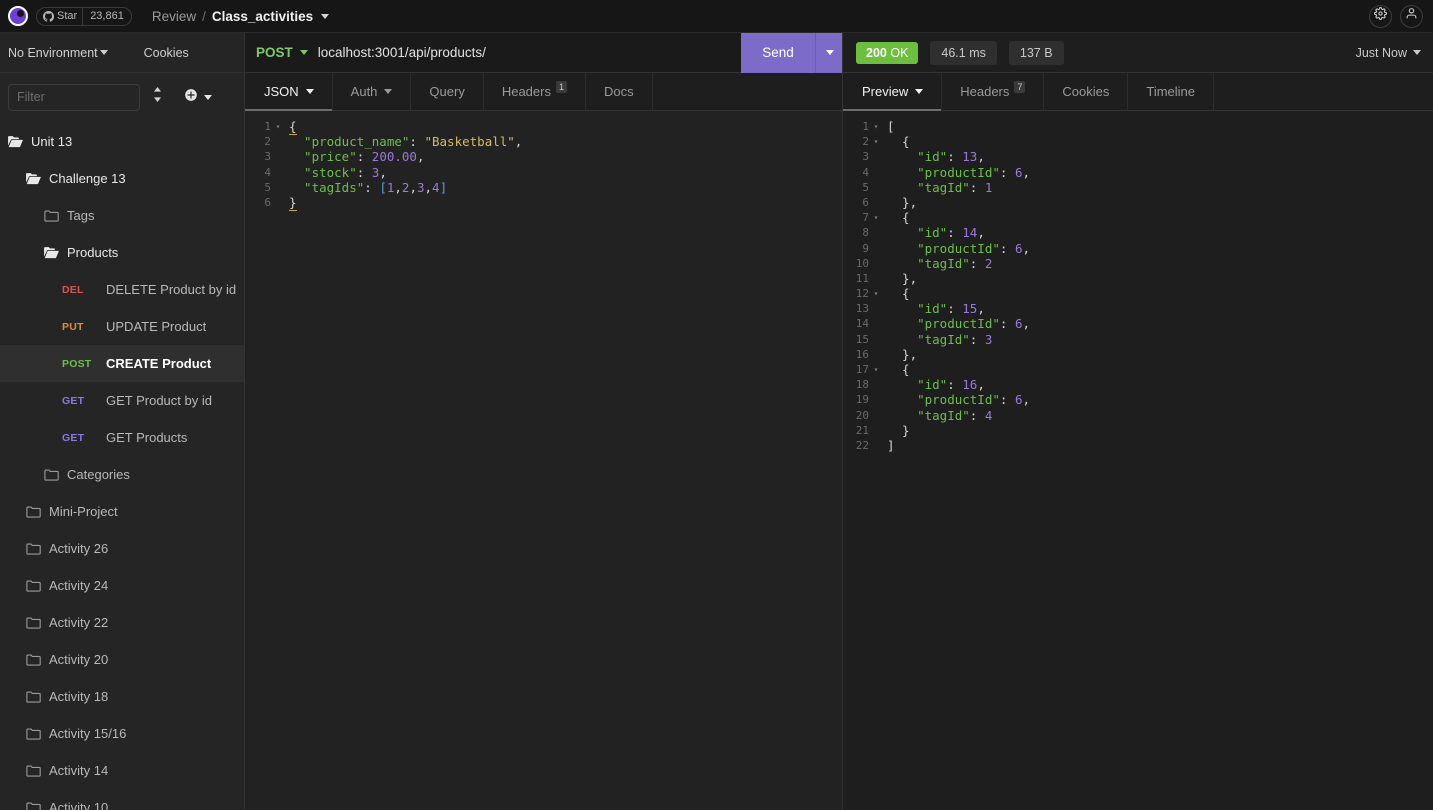 This screenshot has width=1433, height=810. I want to click on line-number: 13, so click(862, 309).